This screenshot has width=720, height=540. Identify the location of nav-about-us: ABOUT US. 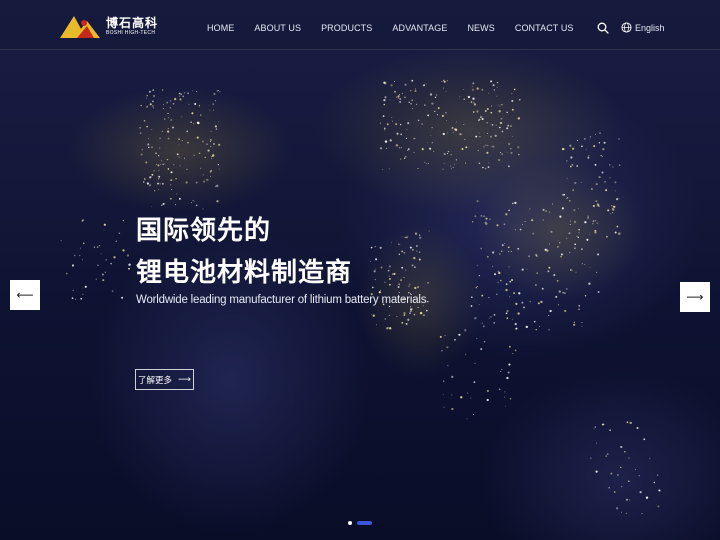
(277, 28).